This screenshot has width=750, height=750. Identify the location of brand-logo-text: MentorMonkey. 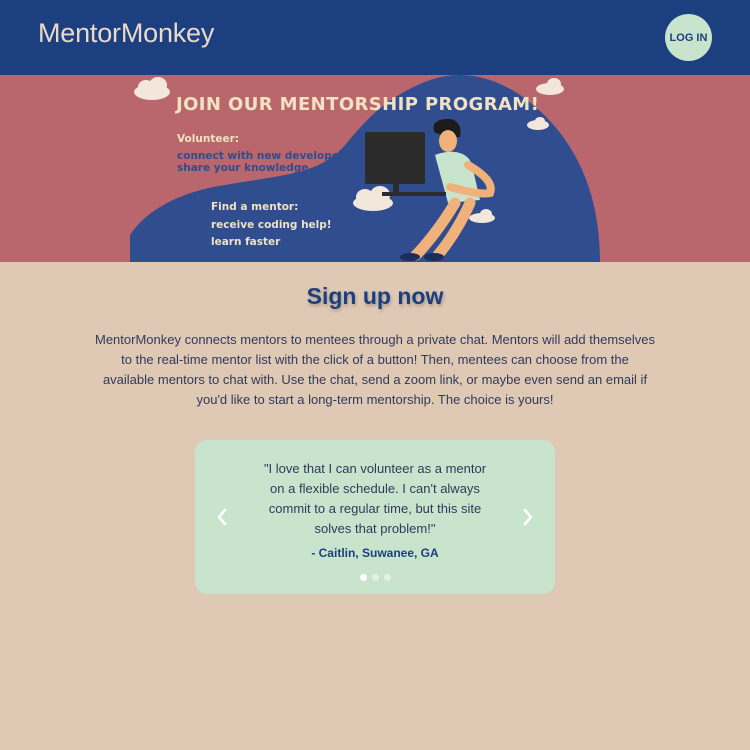
(126, 33).